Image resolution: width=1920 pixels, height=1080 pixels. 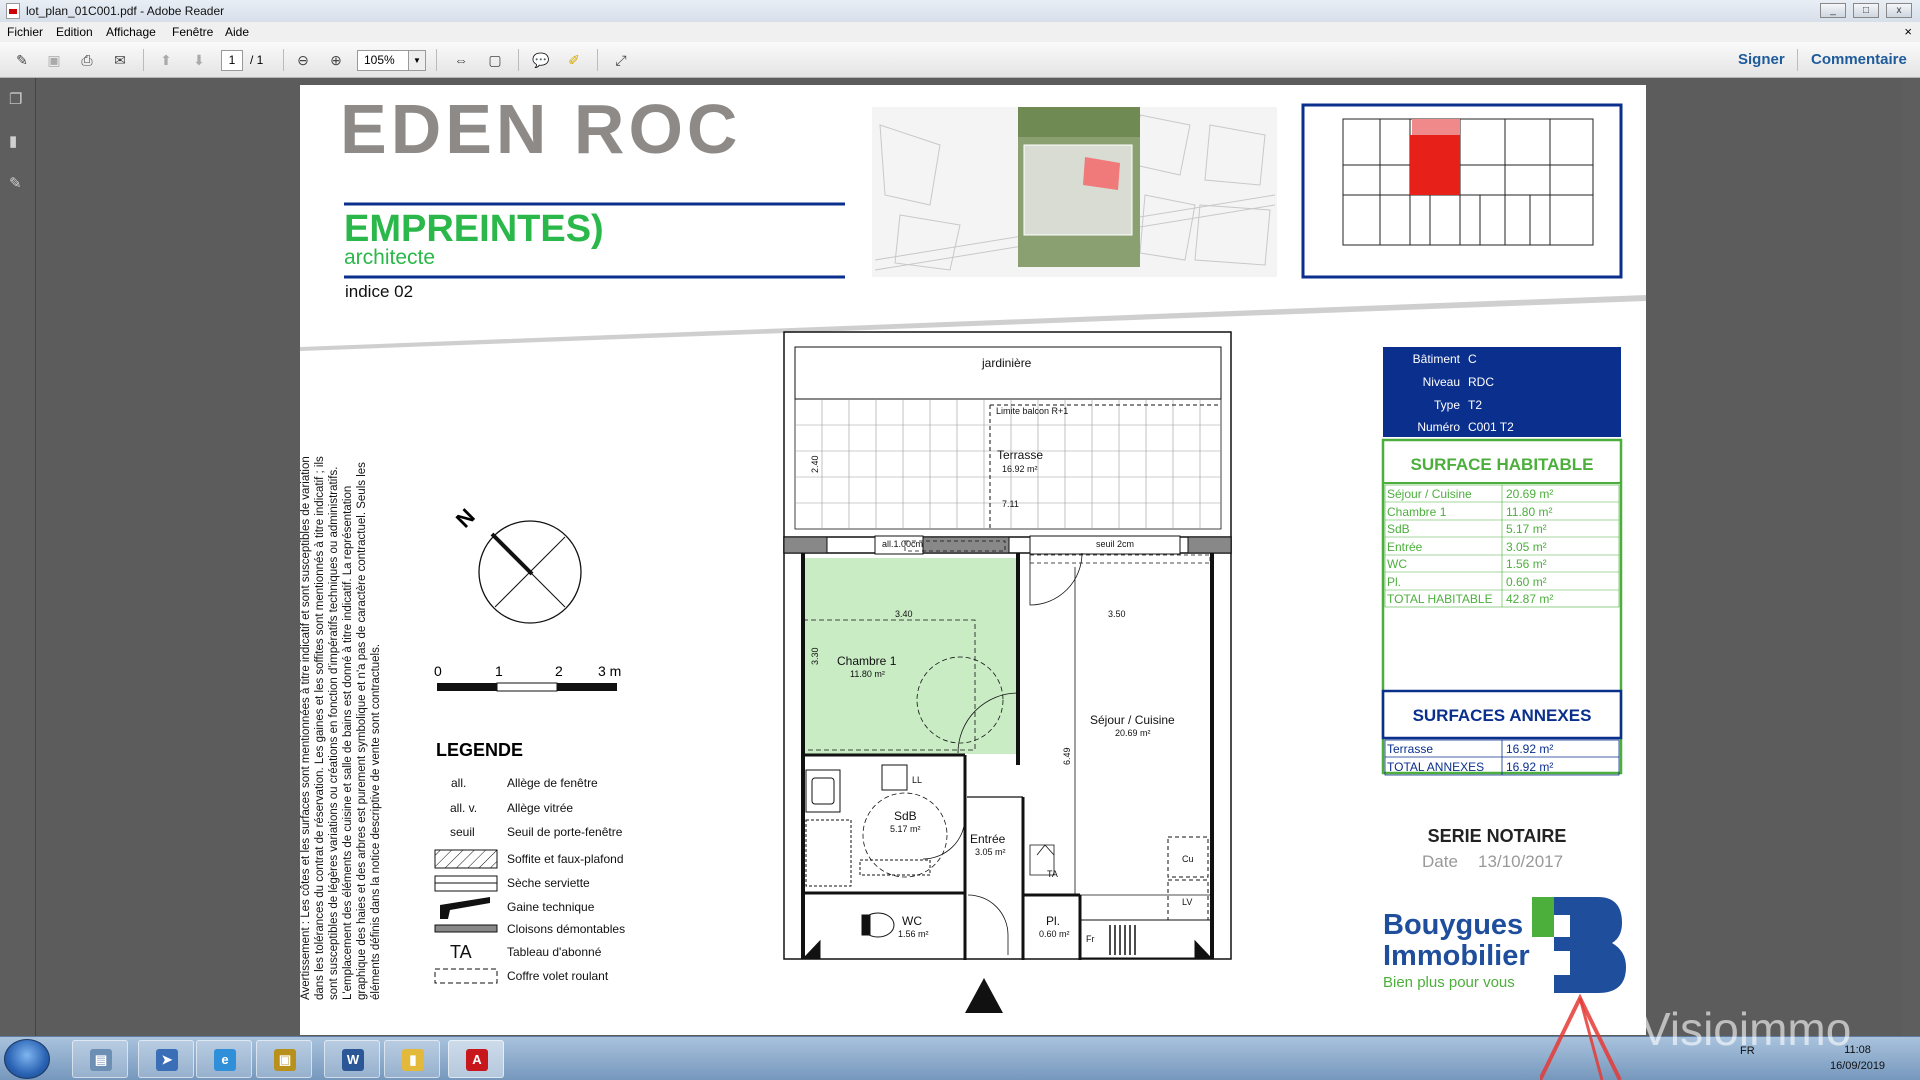 I want to click on window-titlebar: lot_plan_01C001.pdf - Adobe Reader _ □ x, so click(x=960, y=11).